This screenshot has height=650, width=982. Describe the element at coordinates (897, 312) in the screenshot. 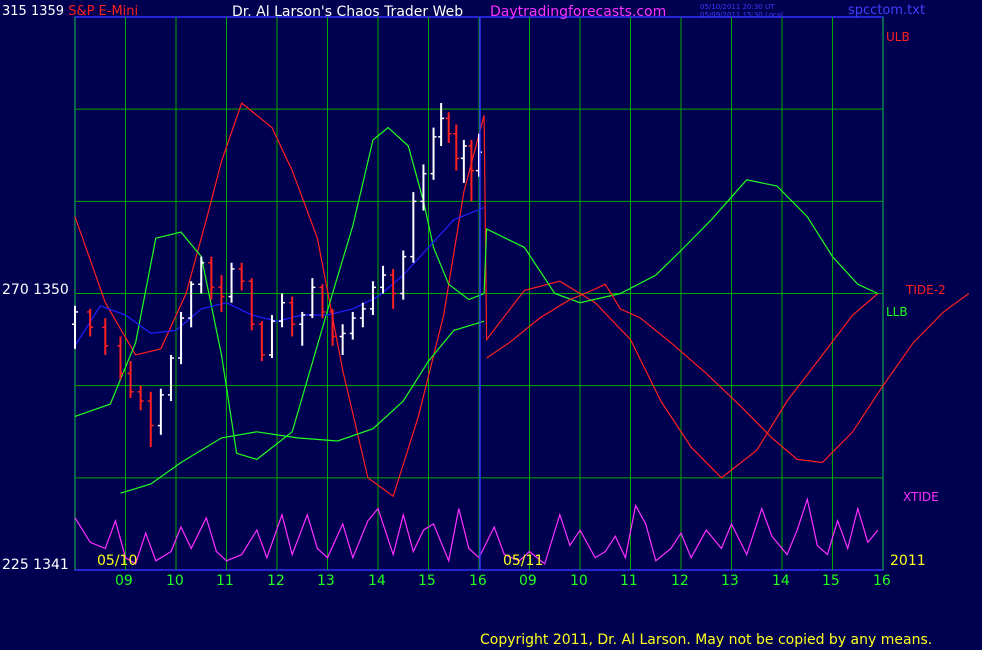

I see `label-llb: LLB` at that location.